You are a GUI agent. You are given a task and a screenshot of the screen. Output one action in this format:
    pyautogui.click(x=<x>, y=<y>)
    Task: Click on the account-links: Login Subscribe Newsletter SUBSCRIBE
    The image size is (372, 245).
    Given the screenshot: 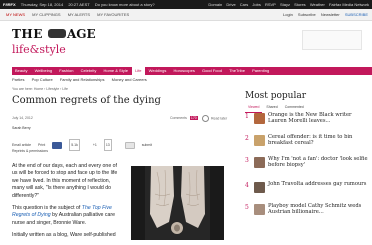 What is the action you would take?
    pyautogui.click(x=323, y=14)
    